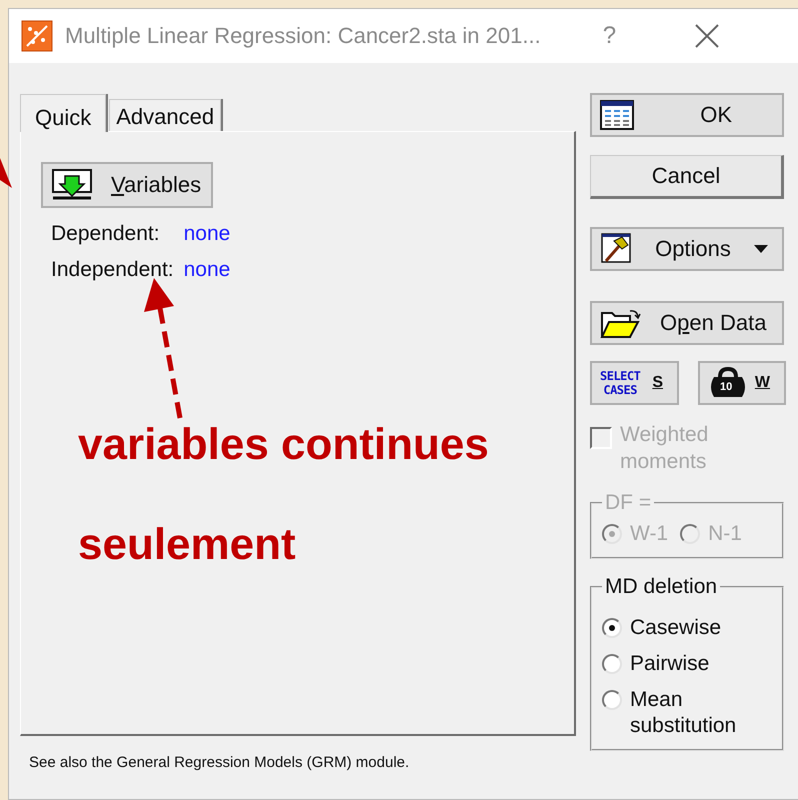  I want to click on radio-label: W-1, so click(649, 534).